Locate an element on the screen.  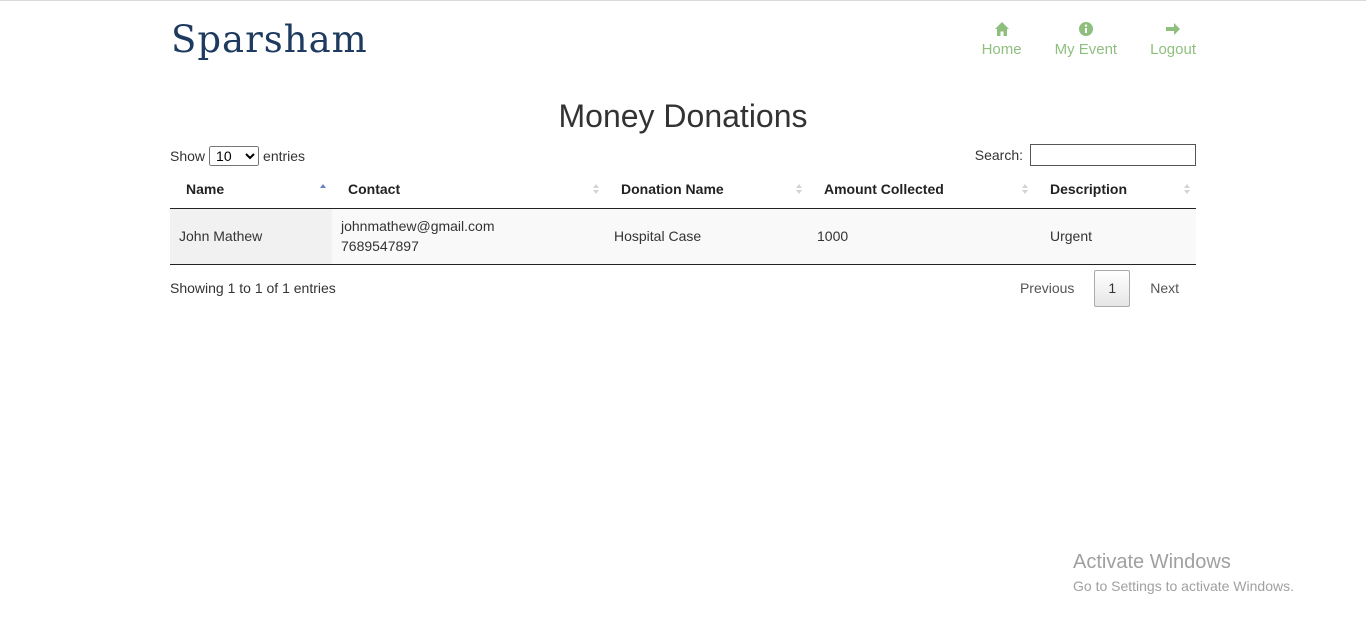
column-header-label: Donation Name is located at coordinates (672, 189).